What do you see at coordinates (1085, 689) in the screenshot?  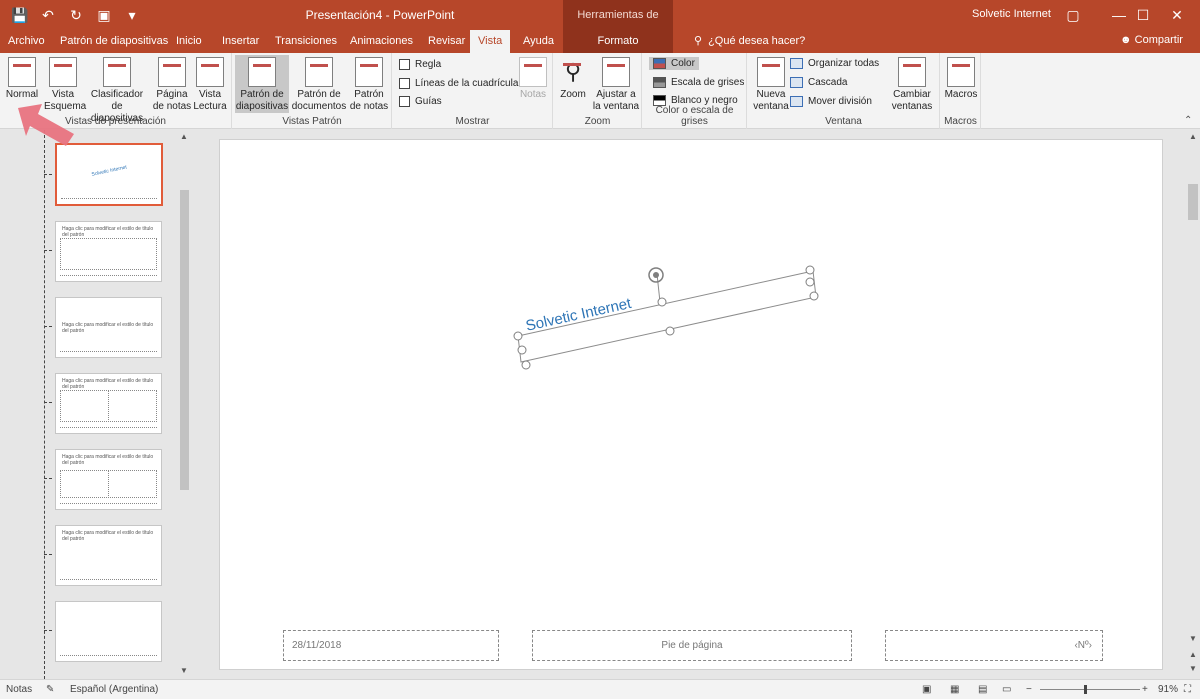 I see `zoom-slider-thumb` at bounding box center [1085, 689].